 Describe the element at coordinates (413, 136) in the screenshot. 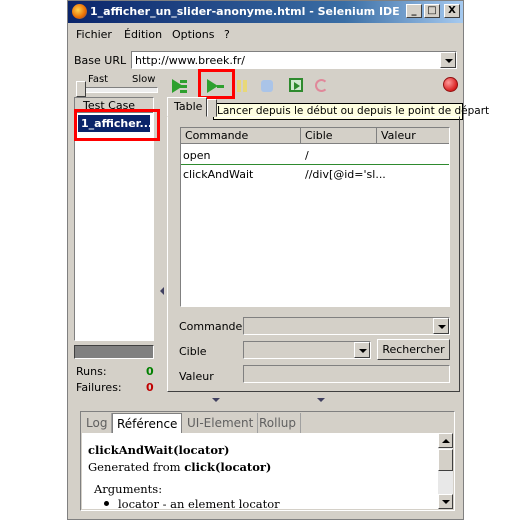

I see `column-header-valeur: Valeur` at that location.